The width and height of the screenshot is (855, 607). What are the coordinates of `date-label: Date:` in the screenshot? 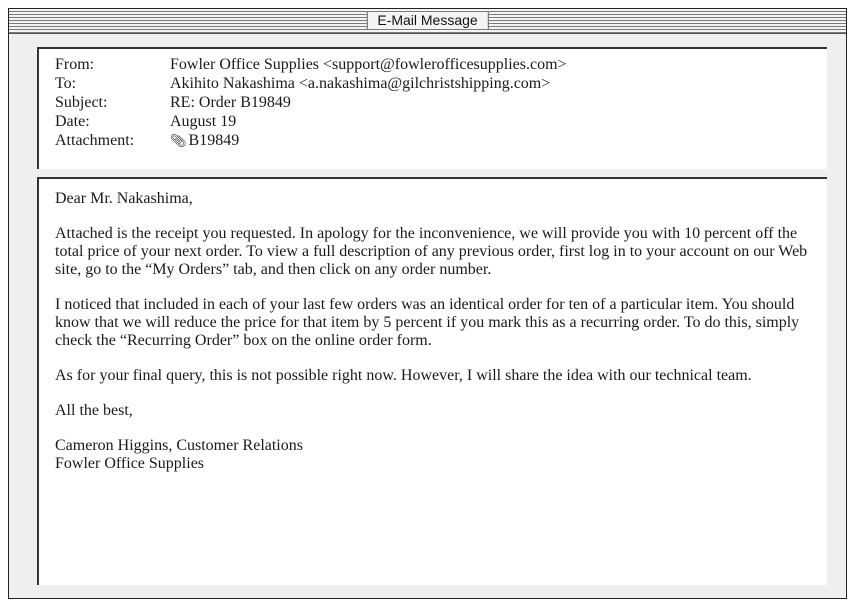 It's located at (72, 121).